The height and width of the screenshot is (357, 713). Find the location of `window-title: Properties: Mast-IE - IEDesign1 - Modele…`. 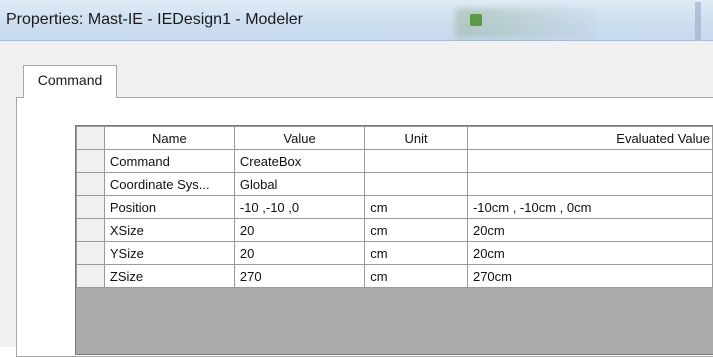

window-title: Properties: Mast-IE - IEDesign1 - Modele… is located at coordinates (154, 19).